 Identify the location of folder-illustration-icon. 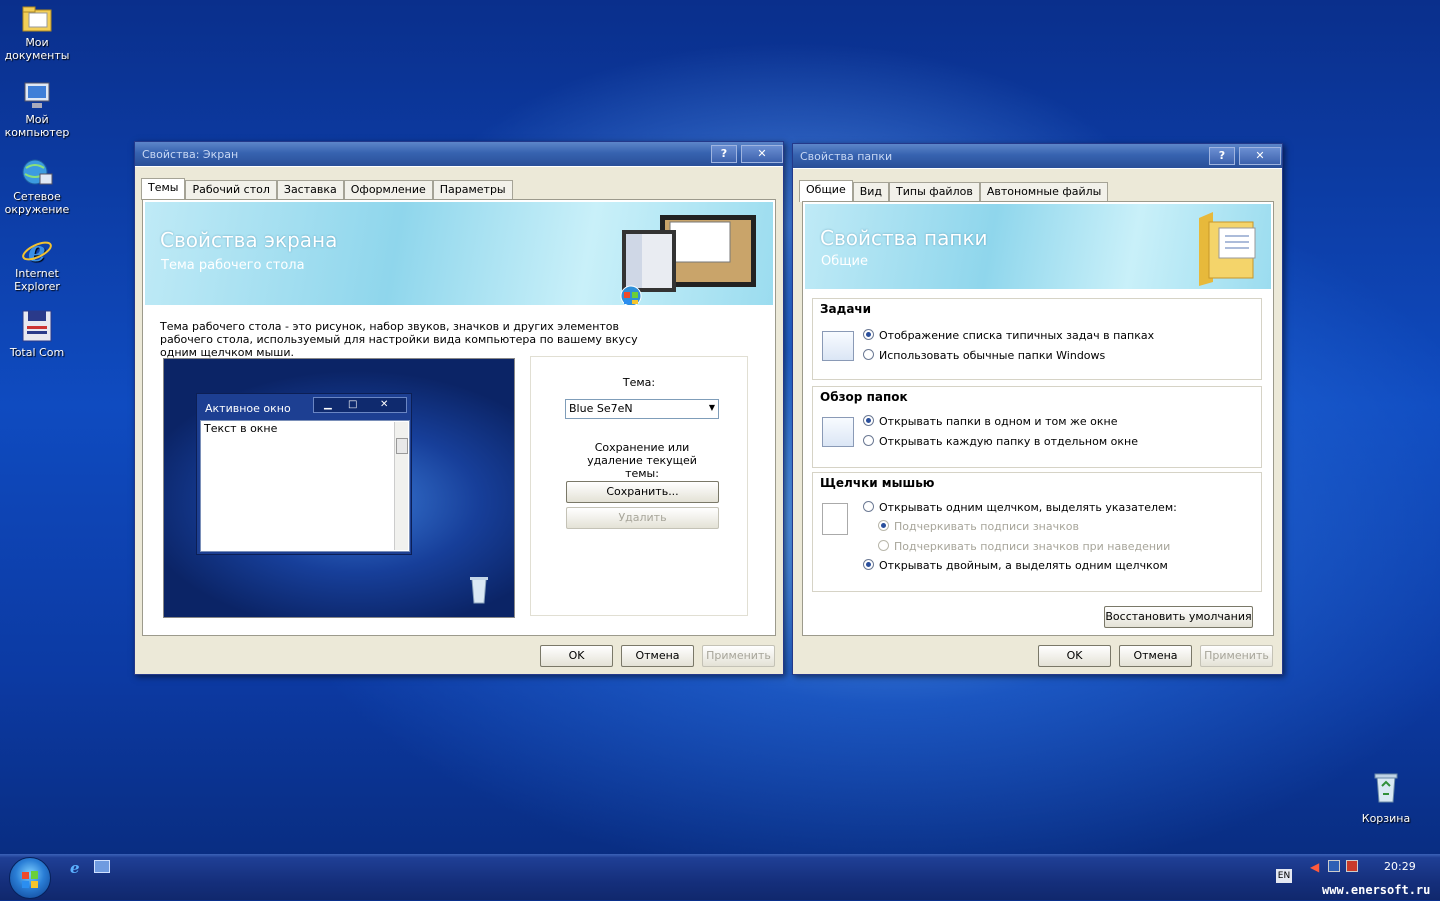
(1227, 249).